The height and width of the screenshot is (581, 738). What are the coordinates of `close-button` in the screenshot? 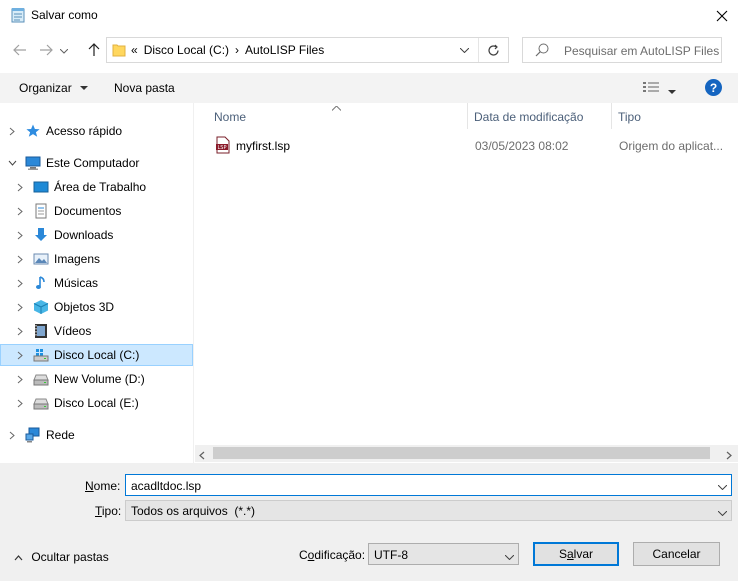 It's located at (722, 15).